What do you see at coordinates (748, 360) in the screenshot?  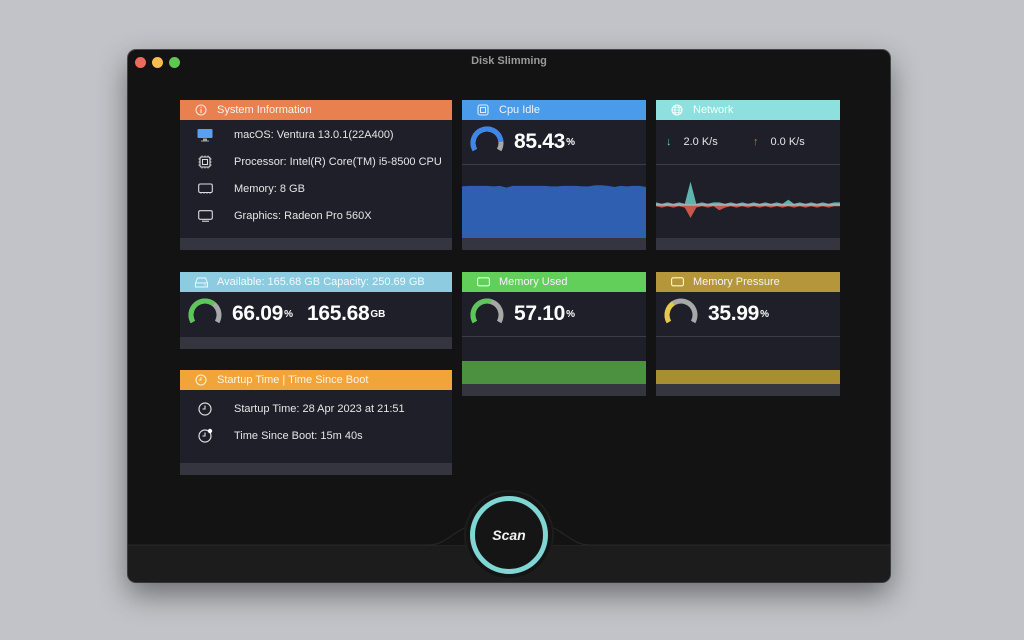 I see `memory-pressure-history` at bounding box center [748, 360].